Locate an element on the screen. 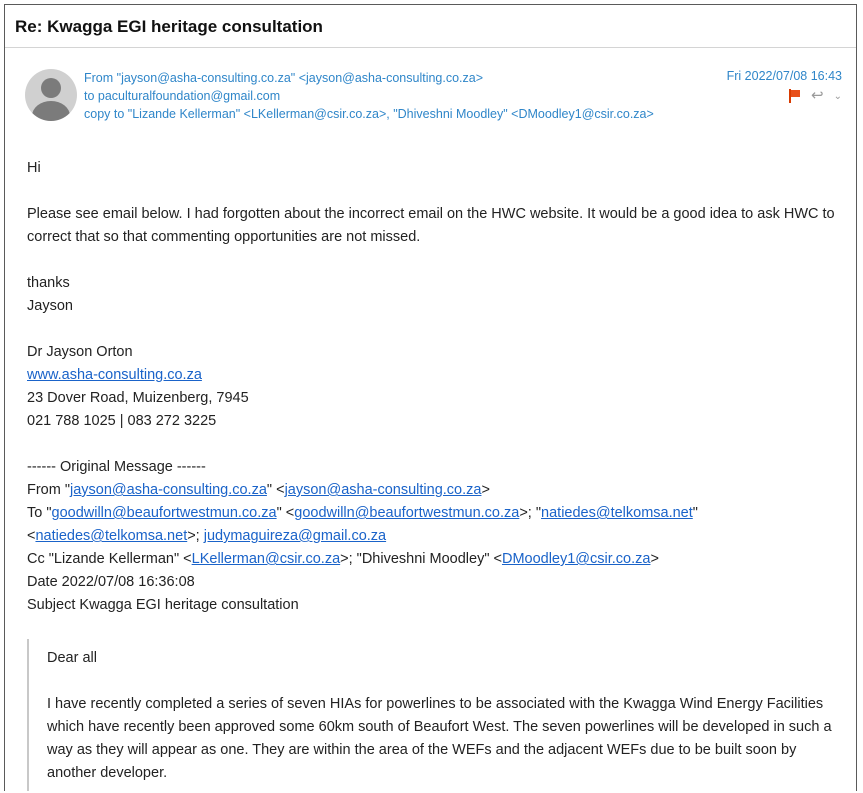 The width and height of the screenshot is (863, 793). original-from-link: jayson@asha-consulting.co.za is located at coordinates (168, 490).